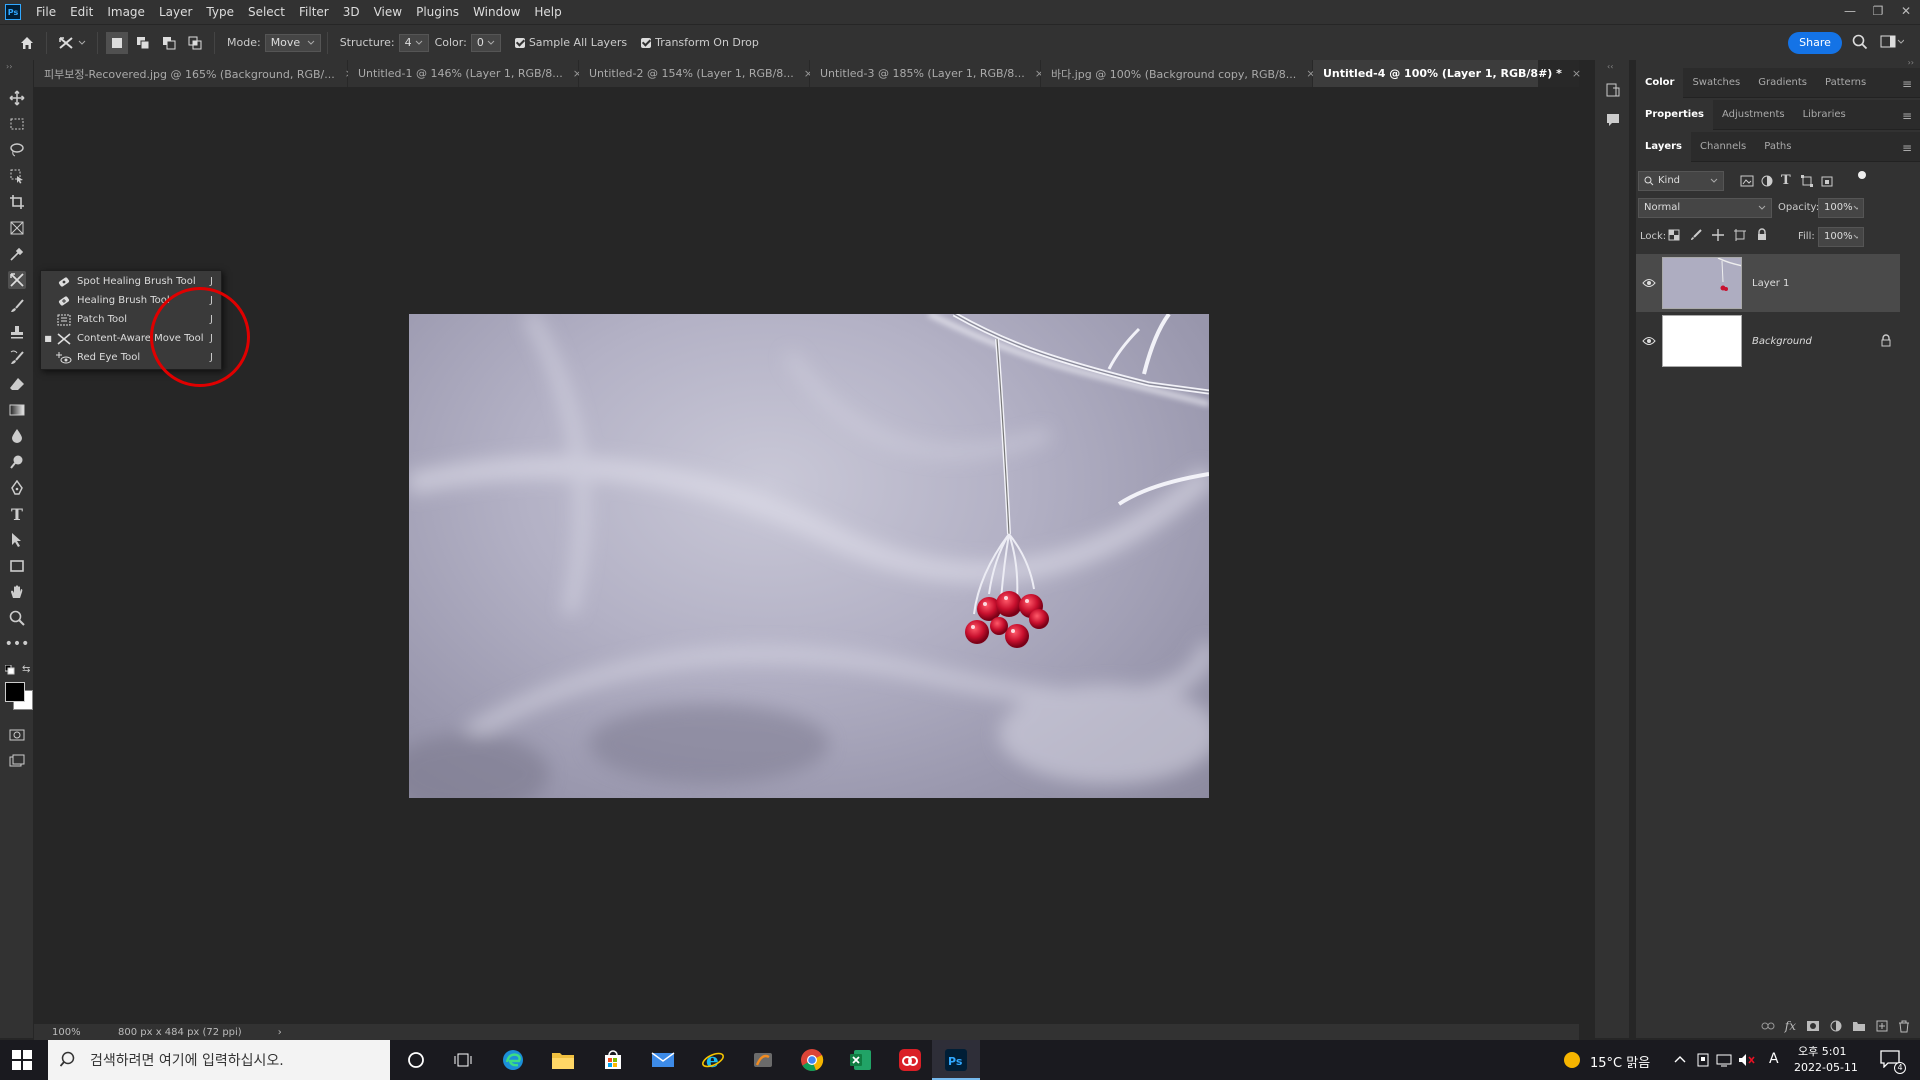 This screenshot has height=1080, width=1920. What do you see at coordinates (1740, 235) in the screenshot?
I see `lock-artboard-icon` at bounding box center [1740, 235].